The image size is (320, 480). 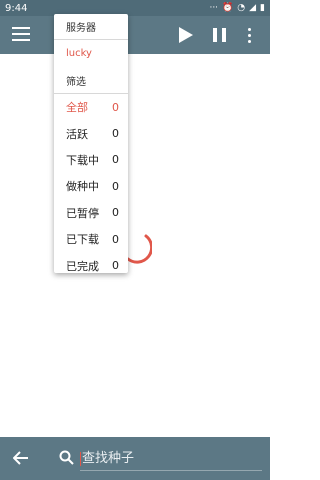 What do you see at coordinates (249, 36) in the screenshot?
I see `more-icon` at bounding box center [249, 36].